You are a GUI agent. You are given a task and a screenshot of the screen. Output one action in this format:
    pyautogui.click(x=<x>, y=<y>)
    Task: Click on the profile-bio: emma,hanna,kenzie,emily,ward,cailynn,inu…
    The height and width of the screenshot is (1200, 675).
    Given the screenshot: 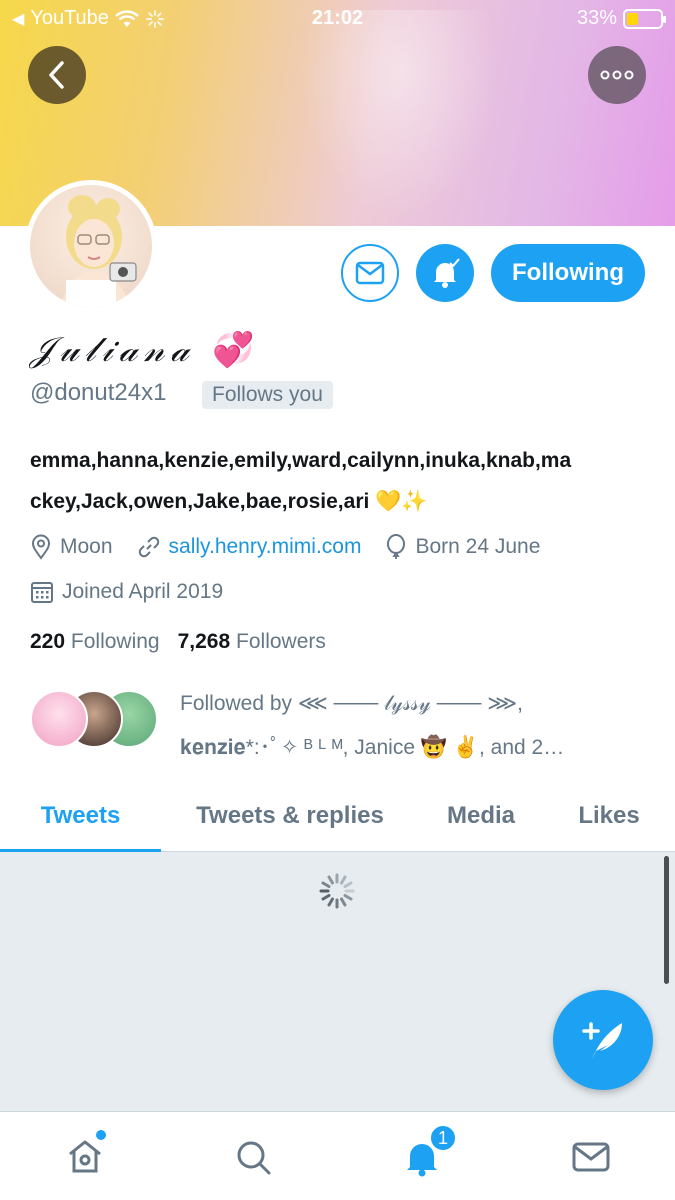 What is the action you would take?
    pyautogui.click(x=340, y=481)
    